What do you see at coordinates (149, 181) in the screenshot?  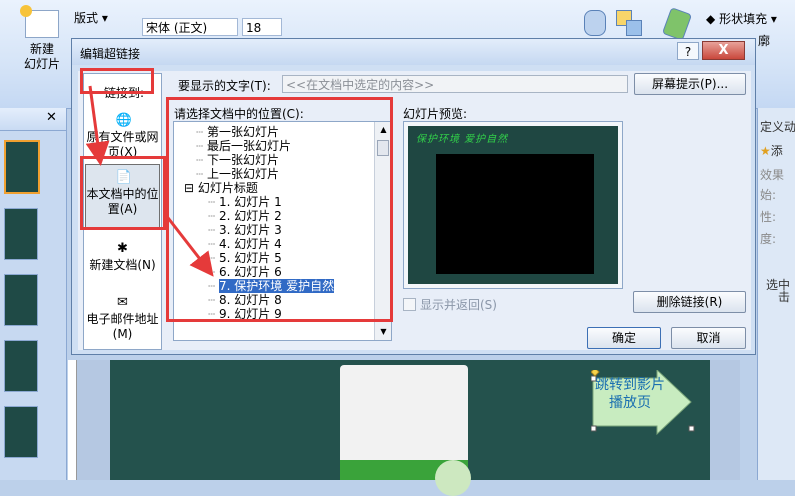 I see `annotation-arrows` at bounding box center [149, 181].